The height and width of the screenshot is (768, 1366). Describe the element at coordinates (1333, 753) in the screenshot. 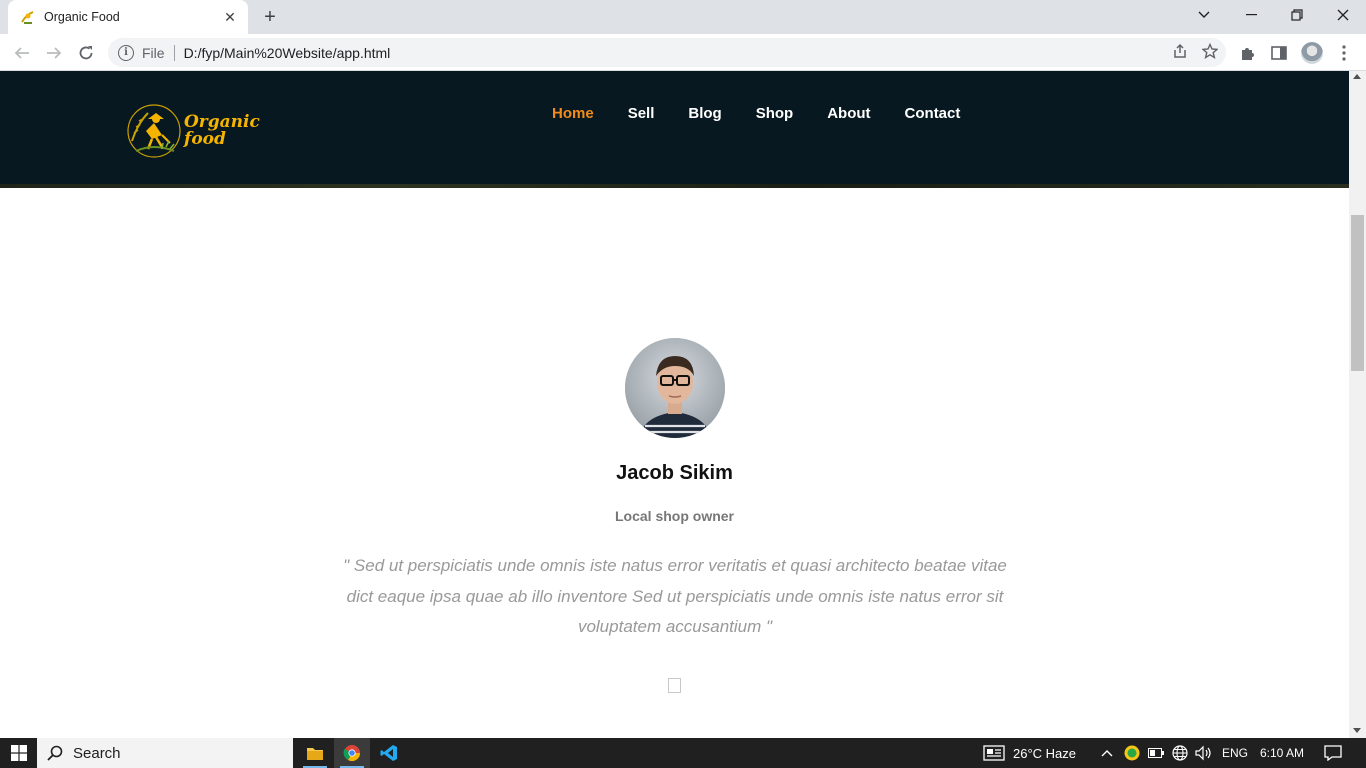

I see `notifications-icon` at that location.